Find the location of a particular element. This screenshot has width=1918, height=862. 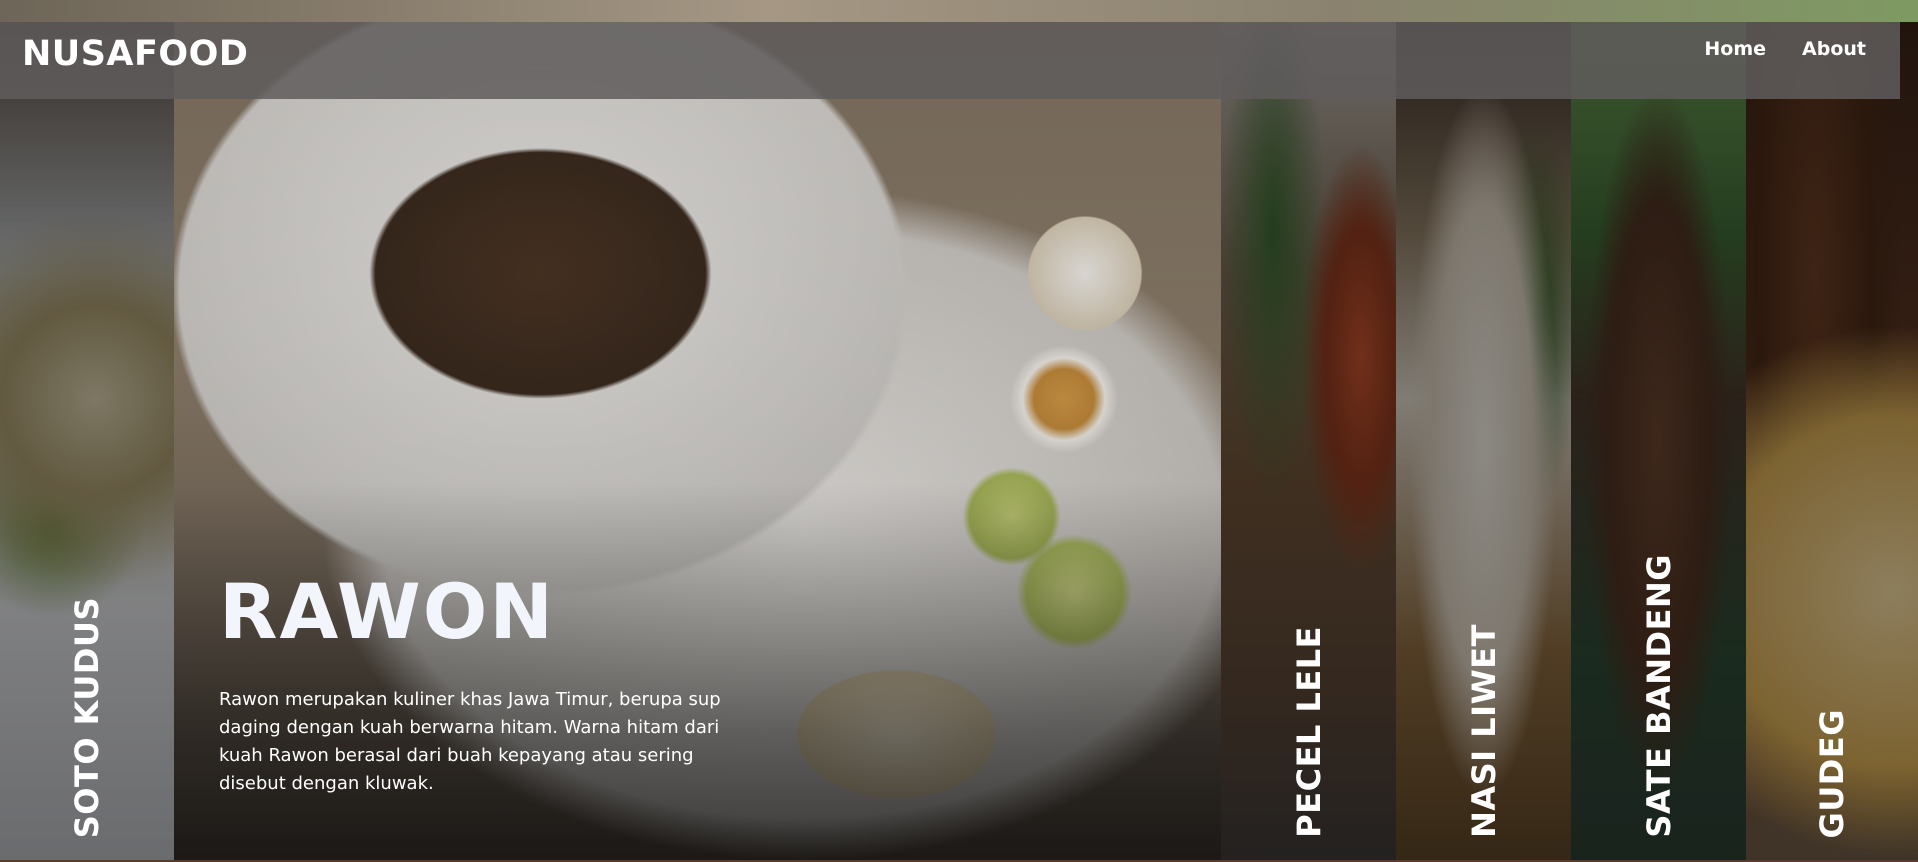

panel-label-soto-kudus: SOTO KUDUS is located at coordinates (87, 717).